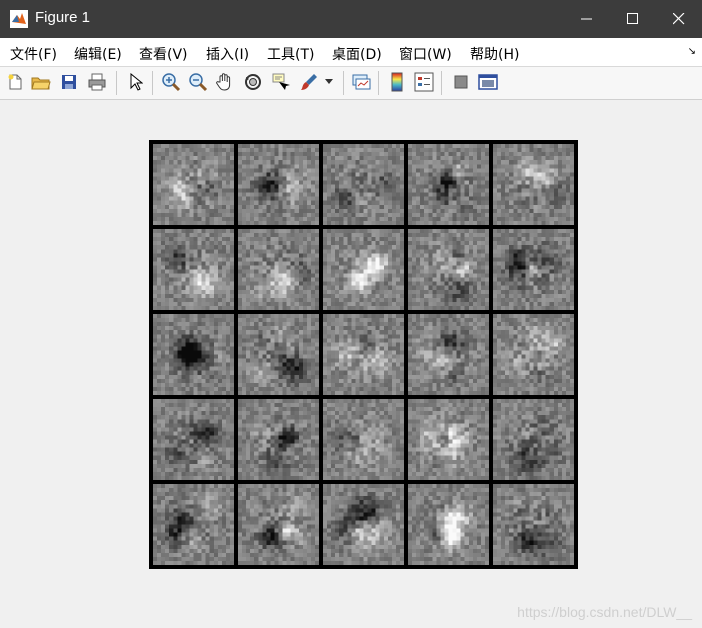 Image resolution: width=702 pixels, height=628 pixels. I want to click on pan-hand-icon, so click(223, 82).